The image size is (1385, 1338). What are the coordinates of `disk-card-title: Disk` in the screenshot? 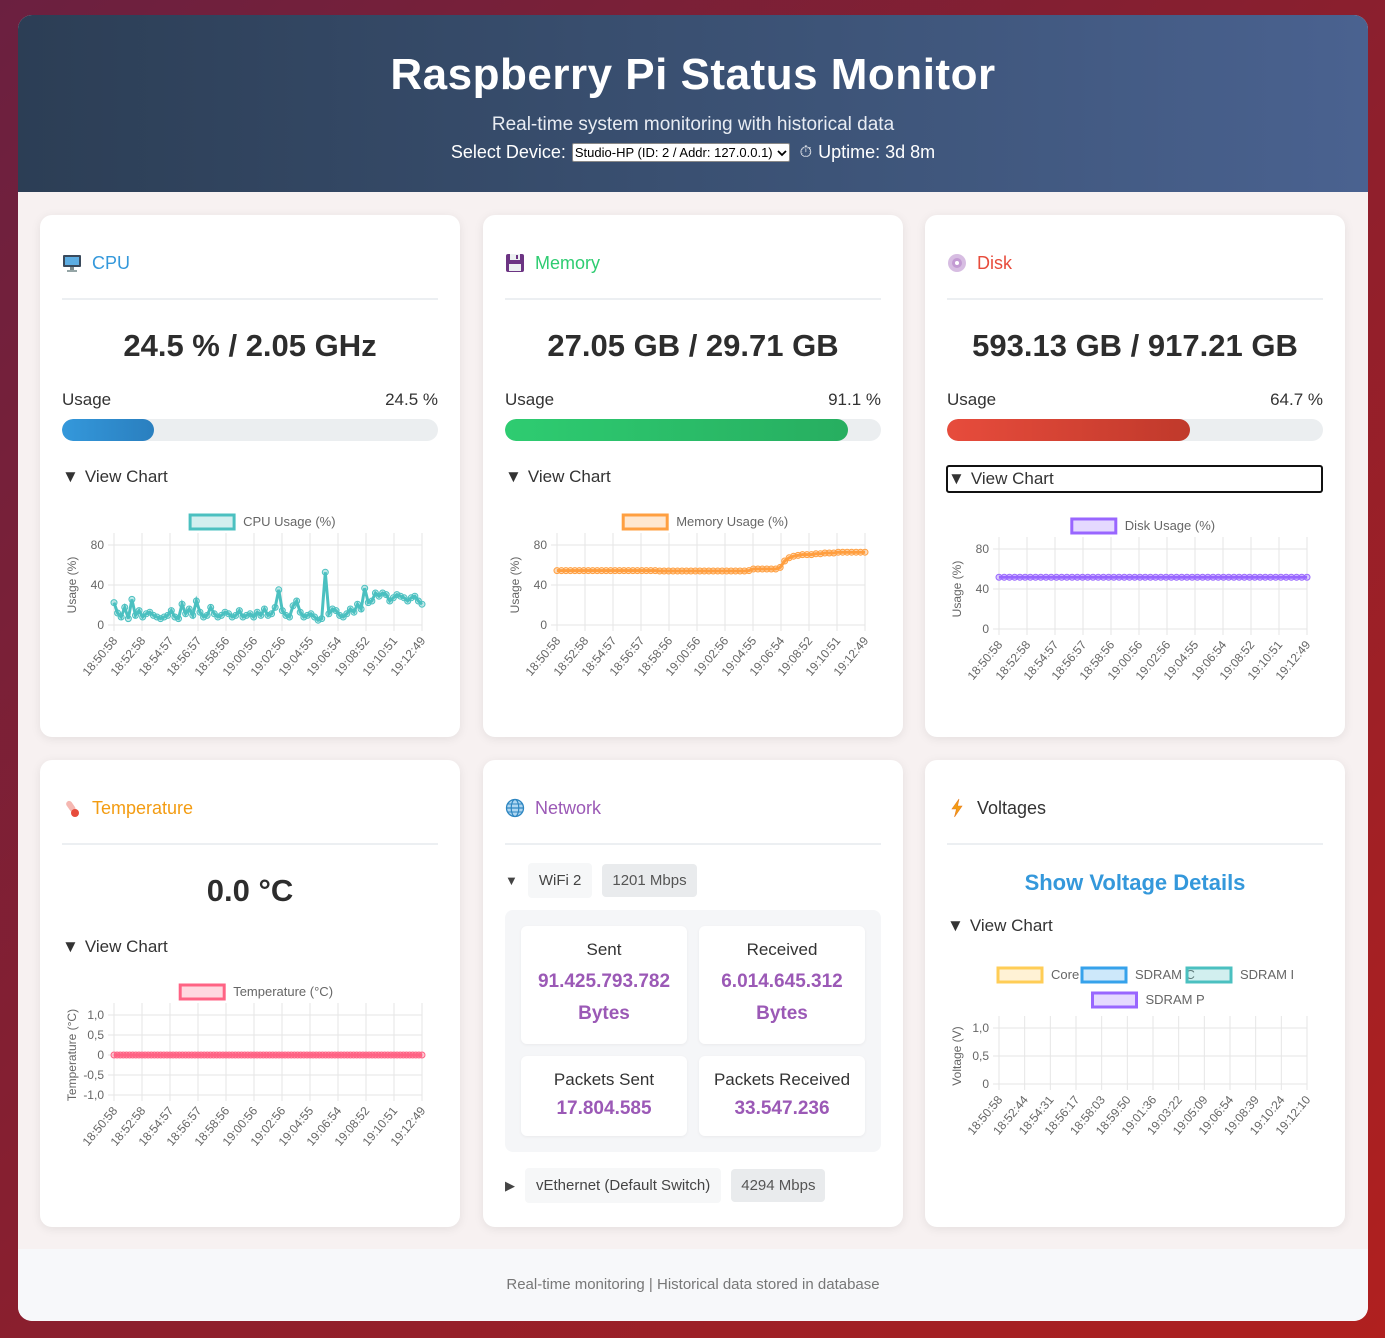 It's located at (1135, 268).